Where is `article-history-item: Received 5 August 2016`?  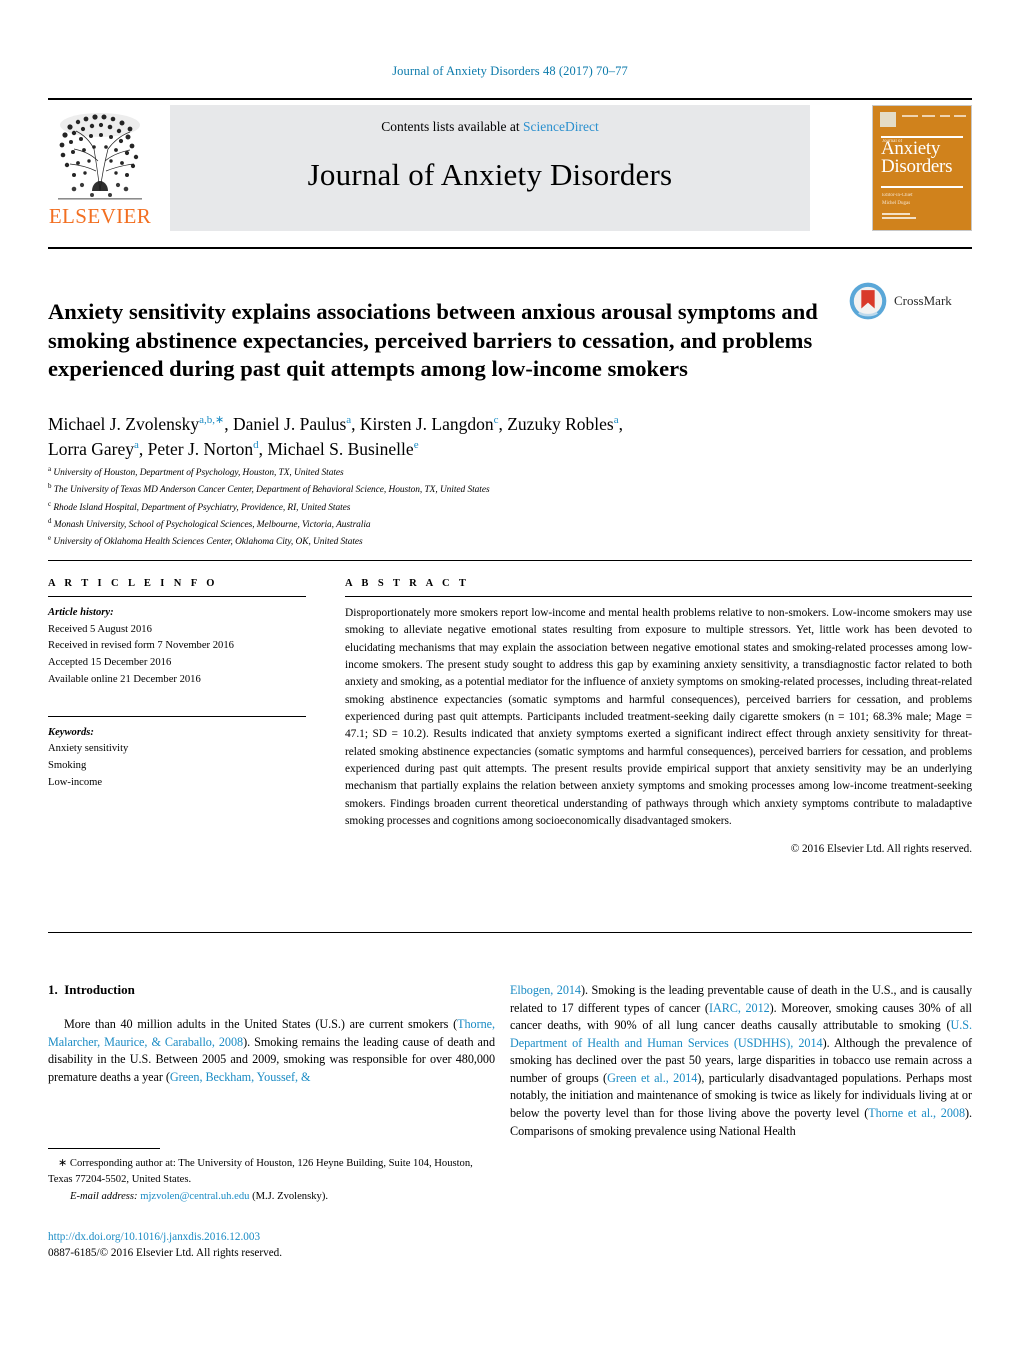
article-history-item: Received 5 August 2016 is located at coordinates (100, 629).